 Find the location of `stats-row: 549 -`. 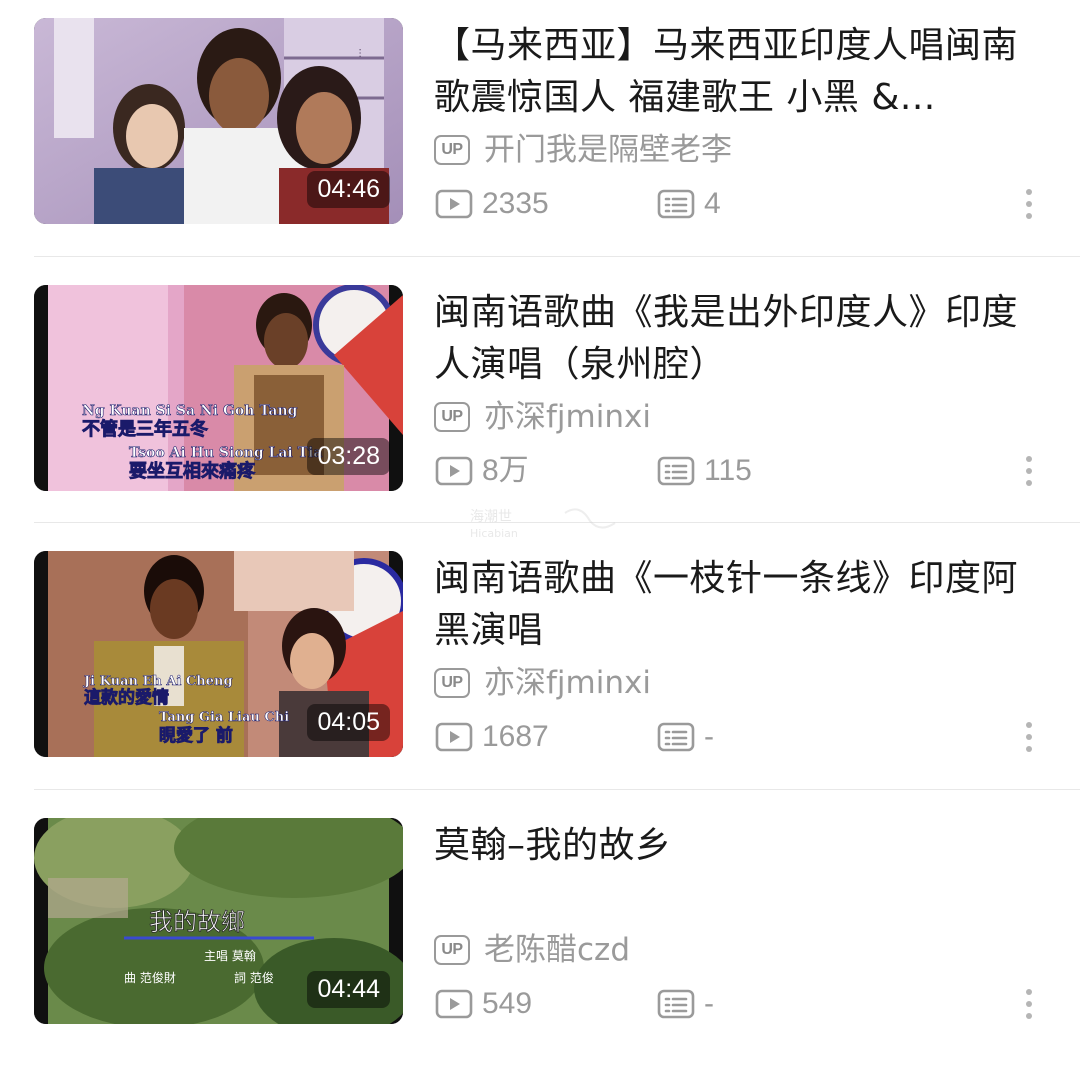

stats-row: 549 - is located at coordinates (739, 1004).